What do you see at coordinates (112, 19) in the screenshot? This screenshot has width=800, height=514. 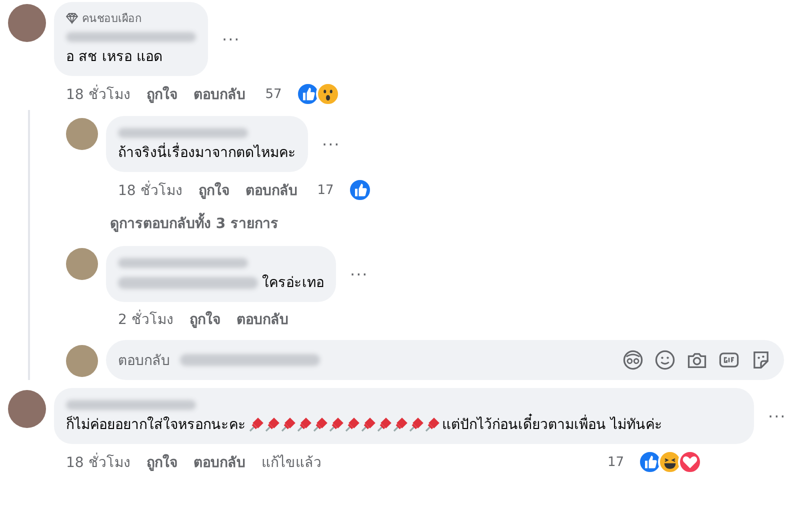 I see `fan-label: คนชอบเผือก` at bounding box center [112, 19].